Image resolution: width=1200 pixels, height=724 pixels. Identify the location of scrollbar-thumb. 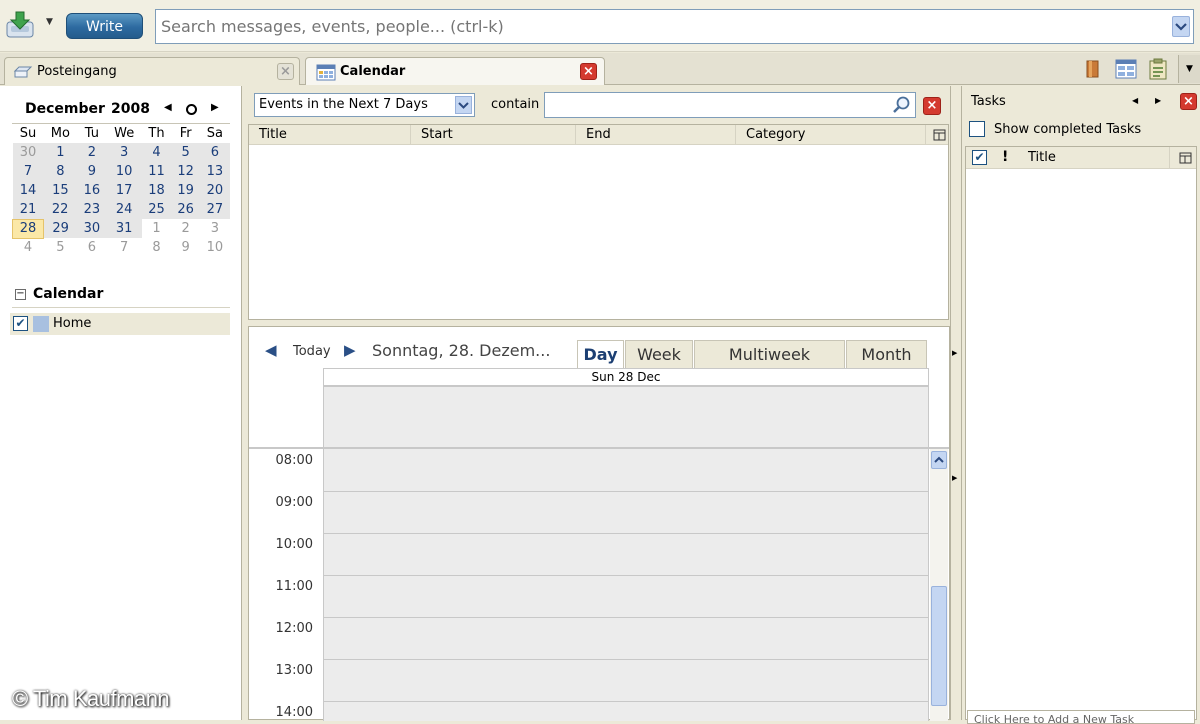
(939, 646).